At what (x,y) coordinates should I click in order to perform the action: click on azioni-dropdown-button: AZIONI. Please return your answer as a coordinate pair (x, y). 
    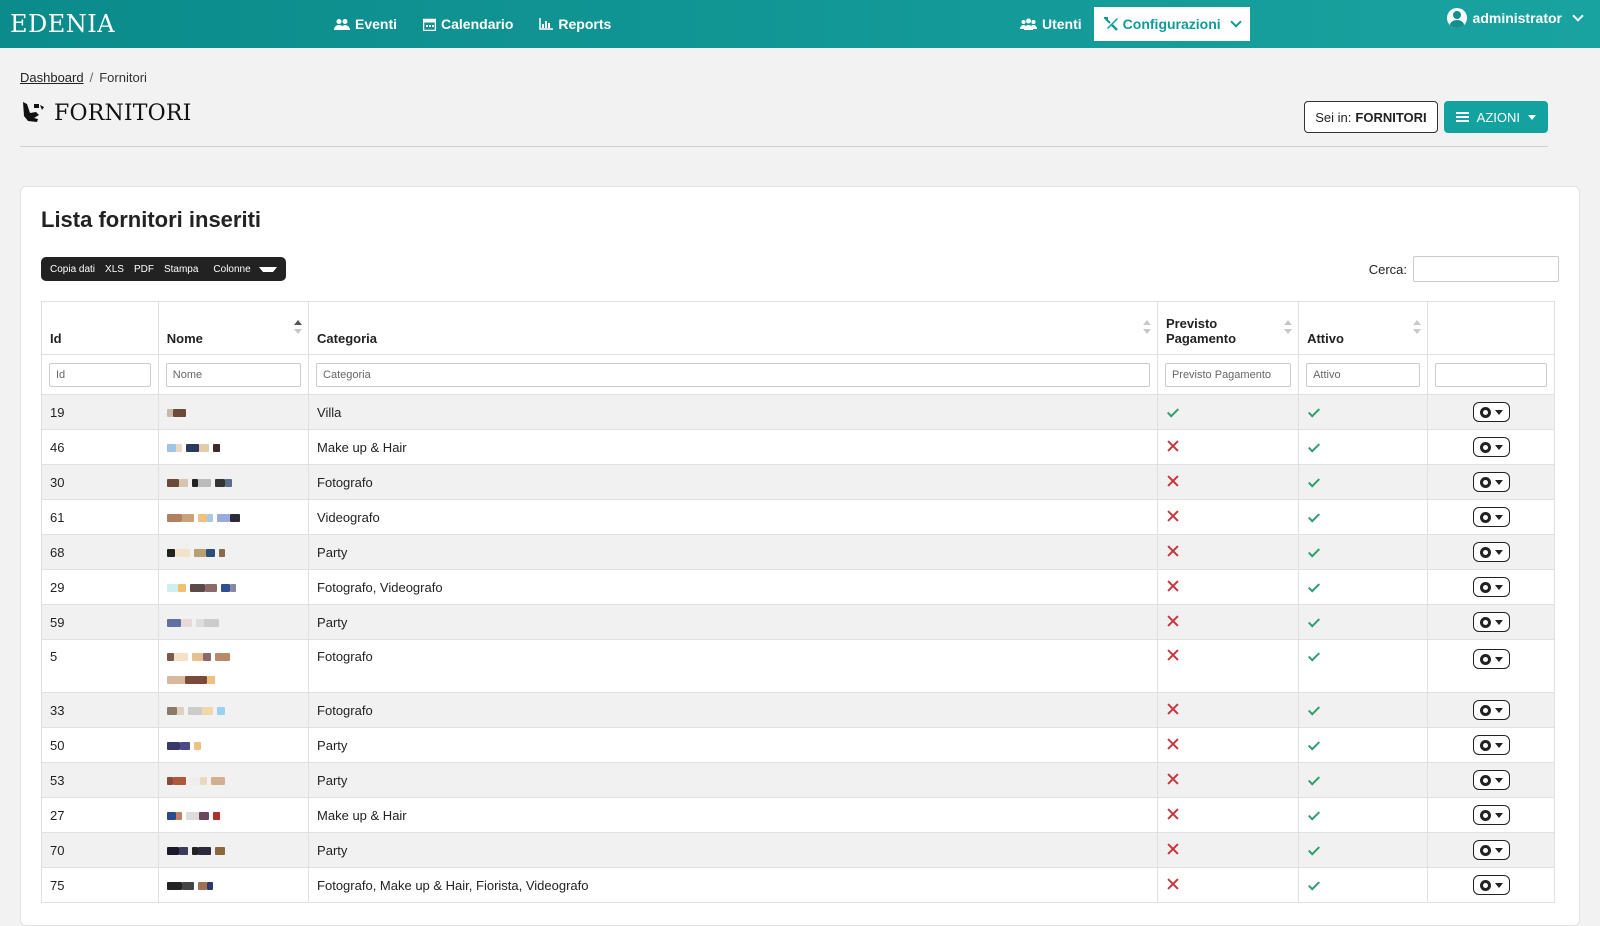
    Looking at the image, I should click on (1495, 117).